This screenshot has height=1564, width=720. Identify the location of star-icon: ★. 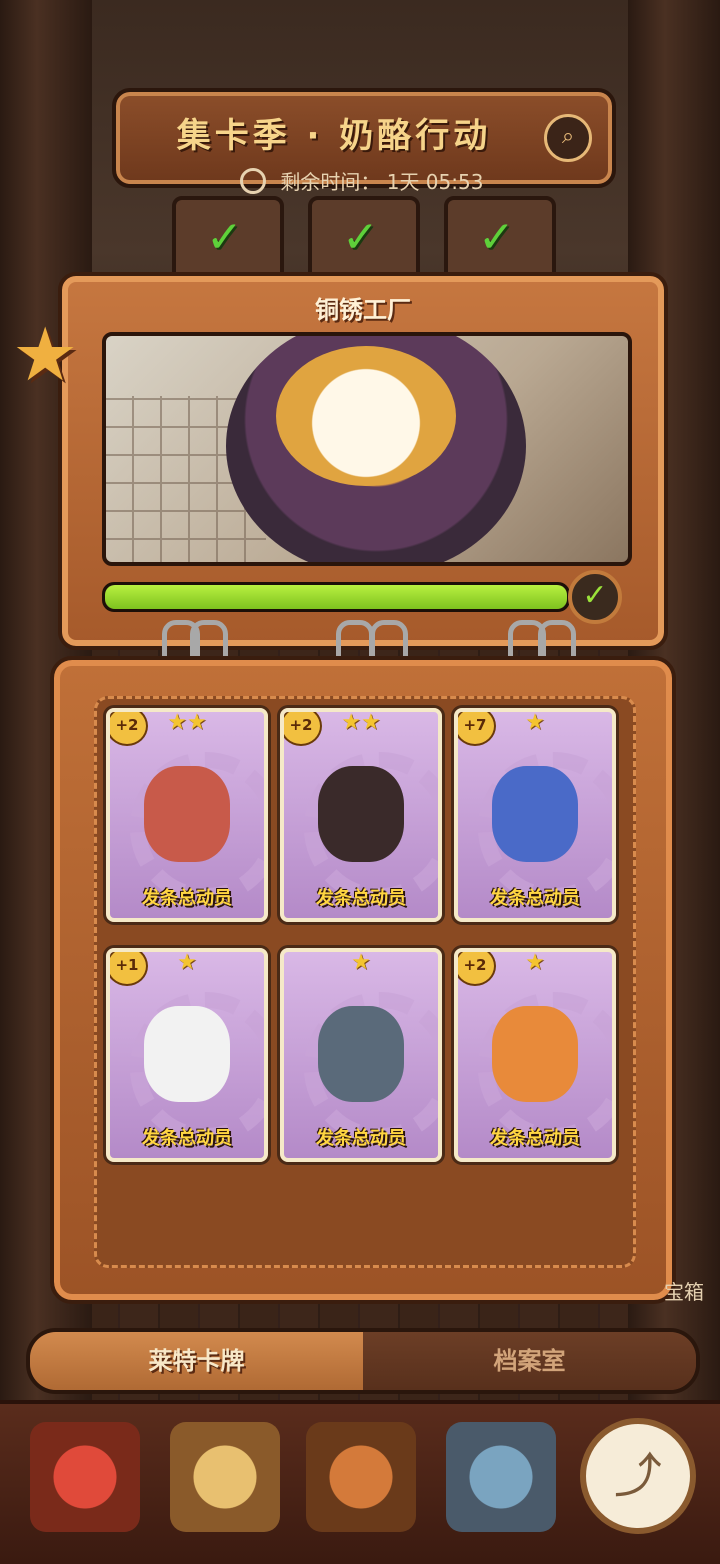
(45, 355).